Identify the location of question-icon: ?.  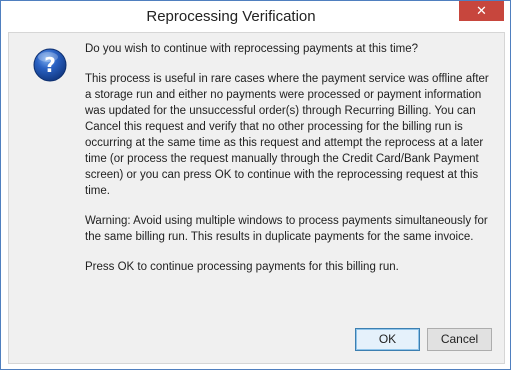
(50, 65).